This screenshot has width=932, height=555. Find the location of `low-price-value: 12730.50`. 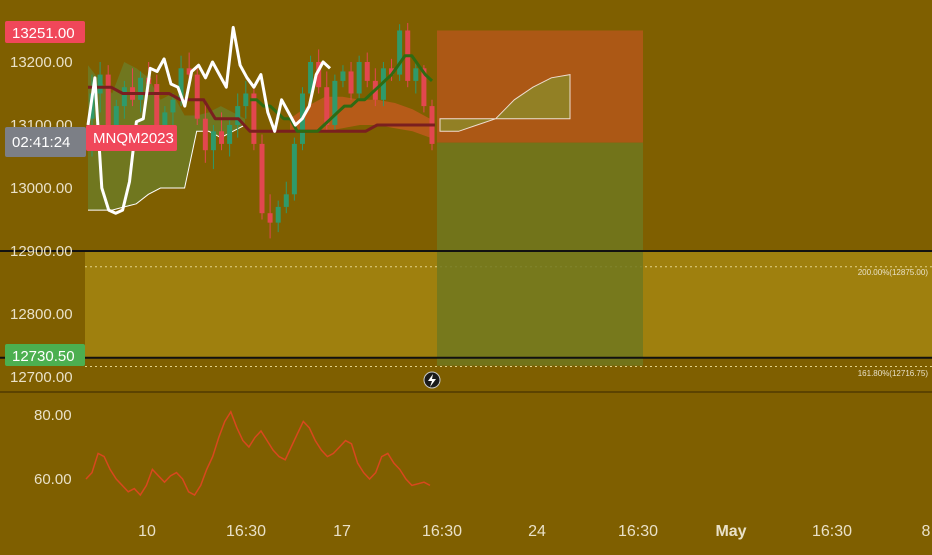

low-price-value: 12730.50 is located at coordinates (43, 356).